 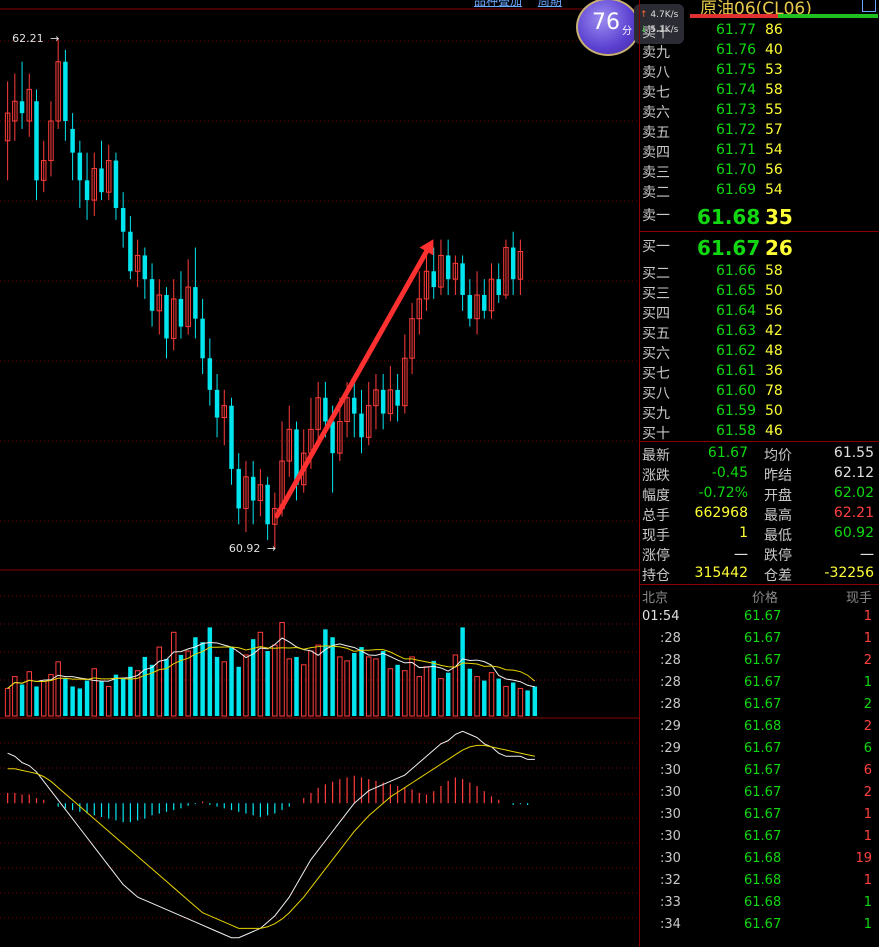 I want to click on level-volume: 86, so click(x=774, y=30).